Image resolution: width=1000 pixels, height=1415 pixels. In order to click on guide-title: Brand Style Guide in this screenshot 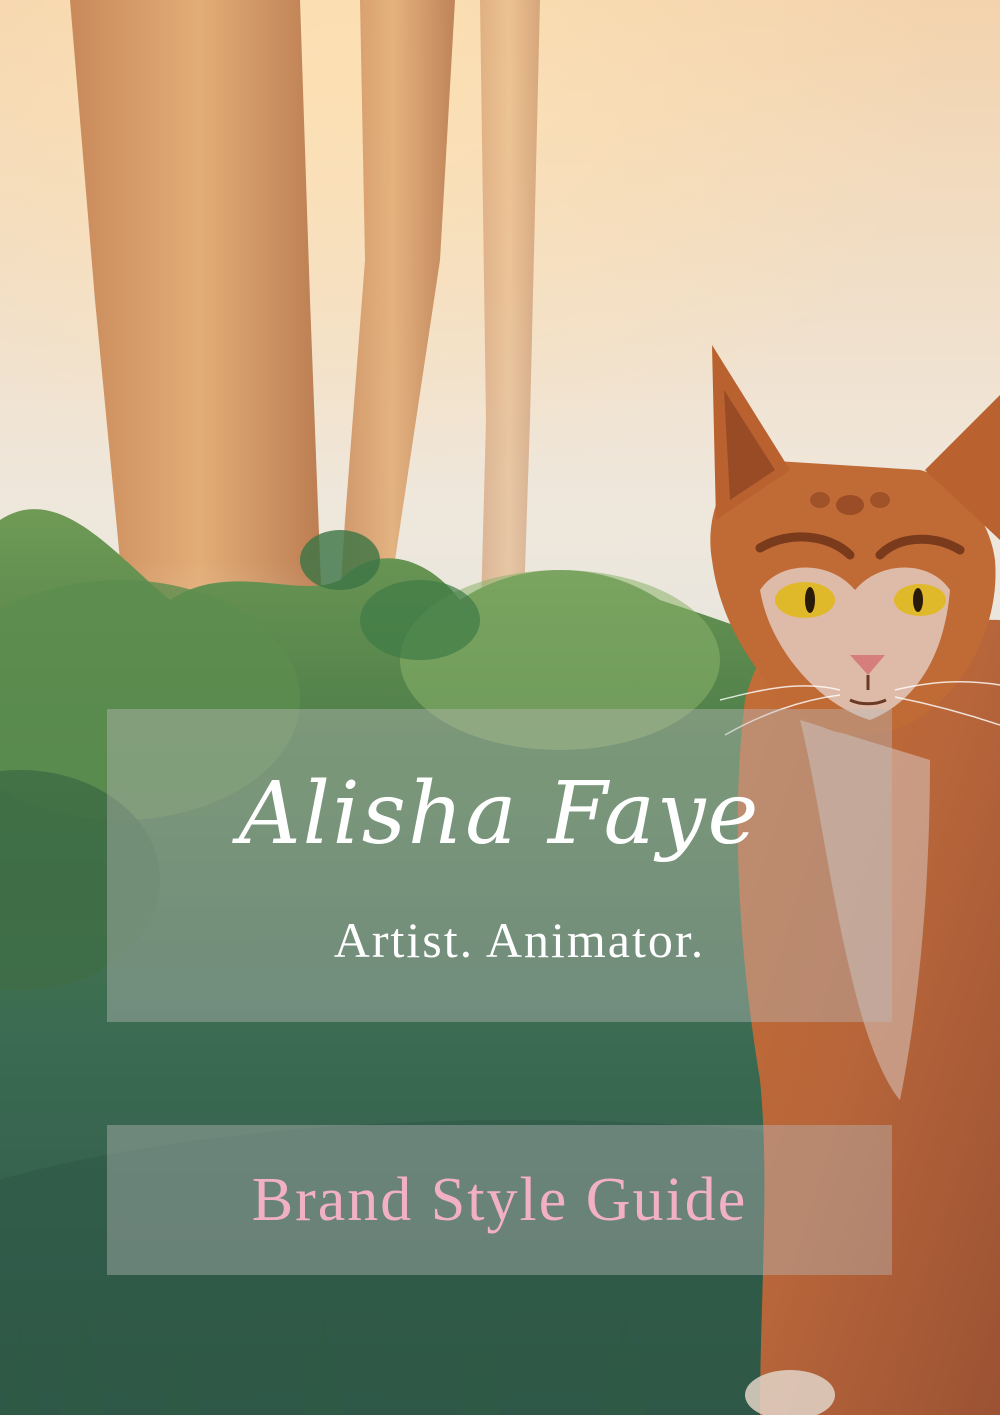, I will do `click(499, 1200)`.